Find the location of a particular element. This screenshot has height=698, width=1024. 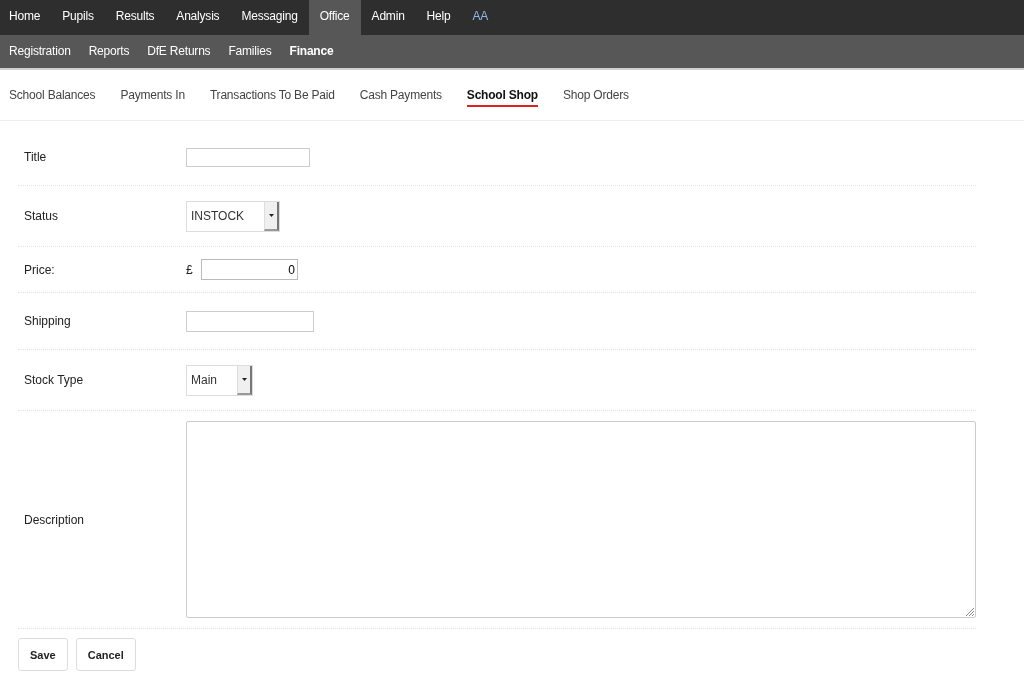

dropdown: Main is located at coordinates (219, 380).